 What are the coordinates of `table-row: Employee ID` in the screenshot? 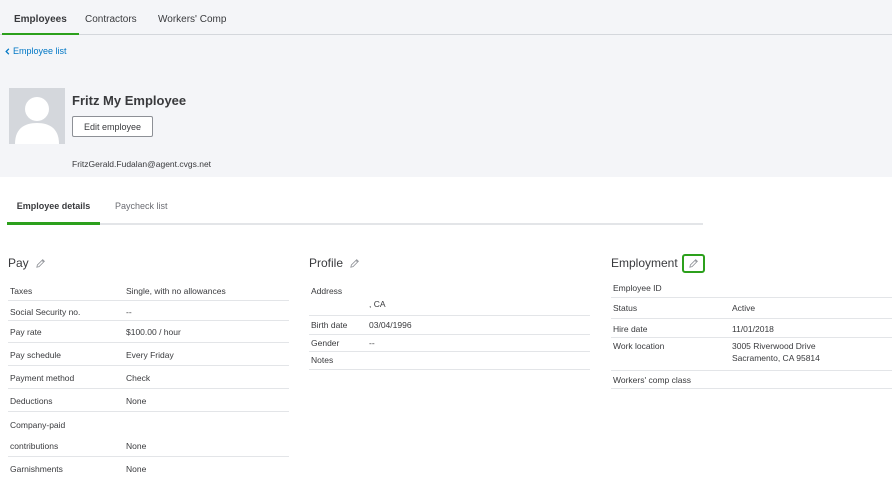 It's located at (751, 288).